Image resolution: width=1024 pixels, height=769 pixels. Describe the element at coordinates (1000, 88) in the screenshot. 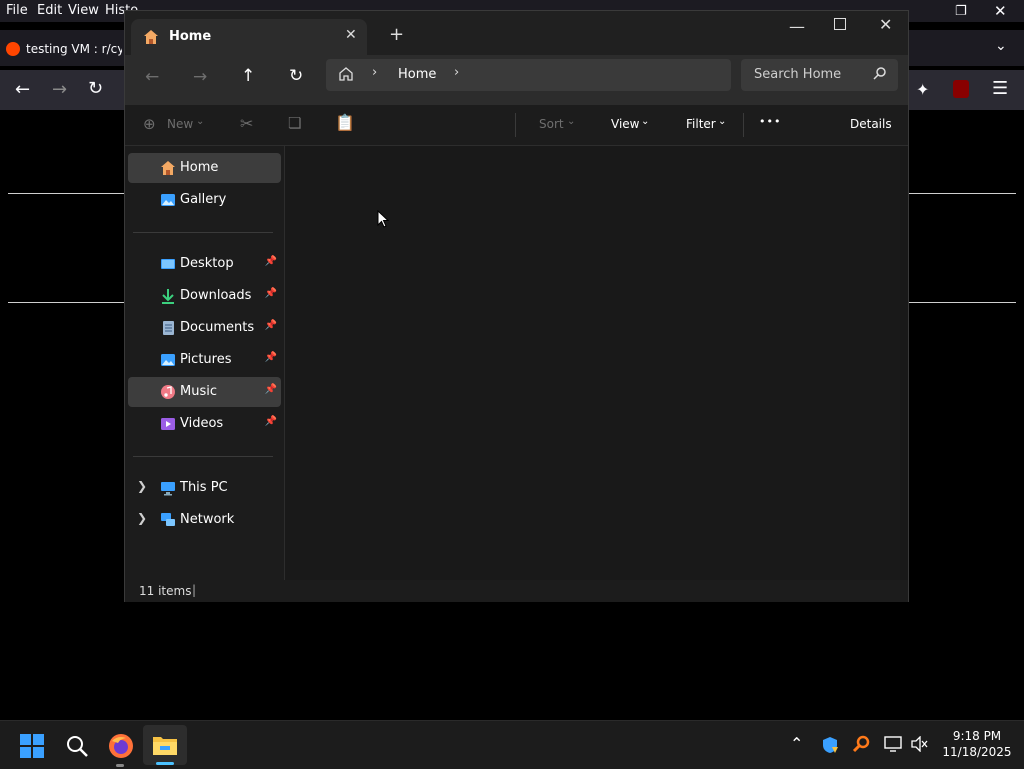

I see `hamburger-menu-icon: ☰` at that location.